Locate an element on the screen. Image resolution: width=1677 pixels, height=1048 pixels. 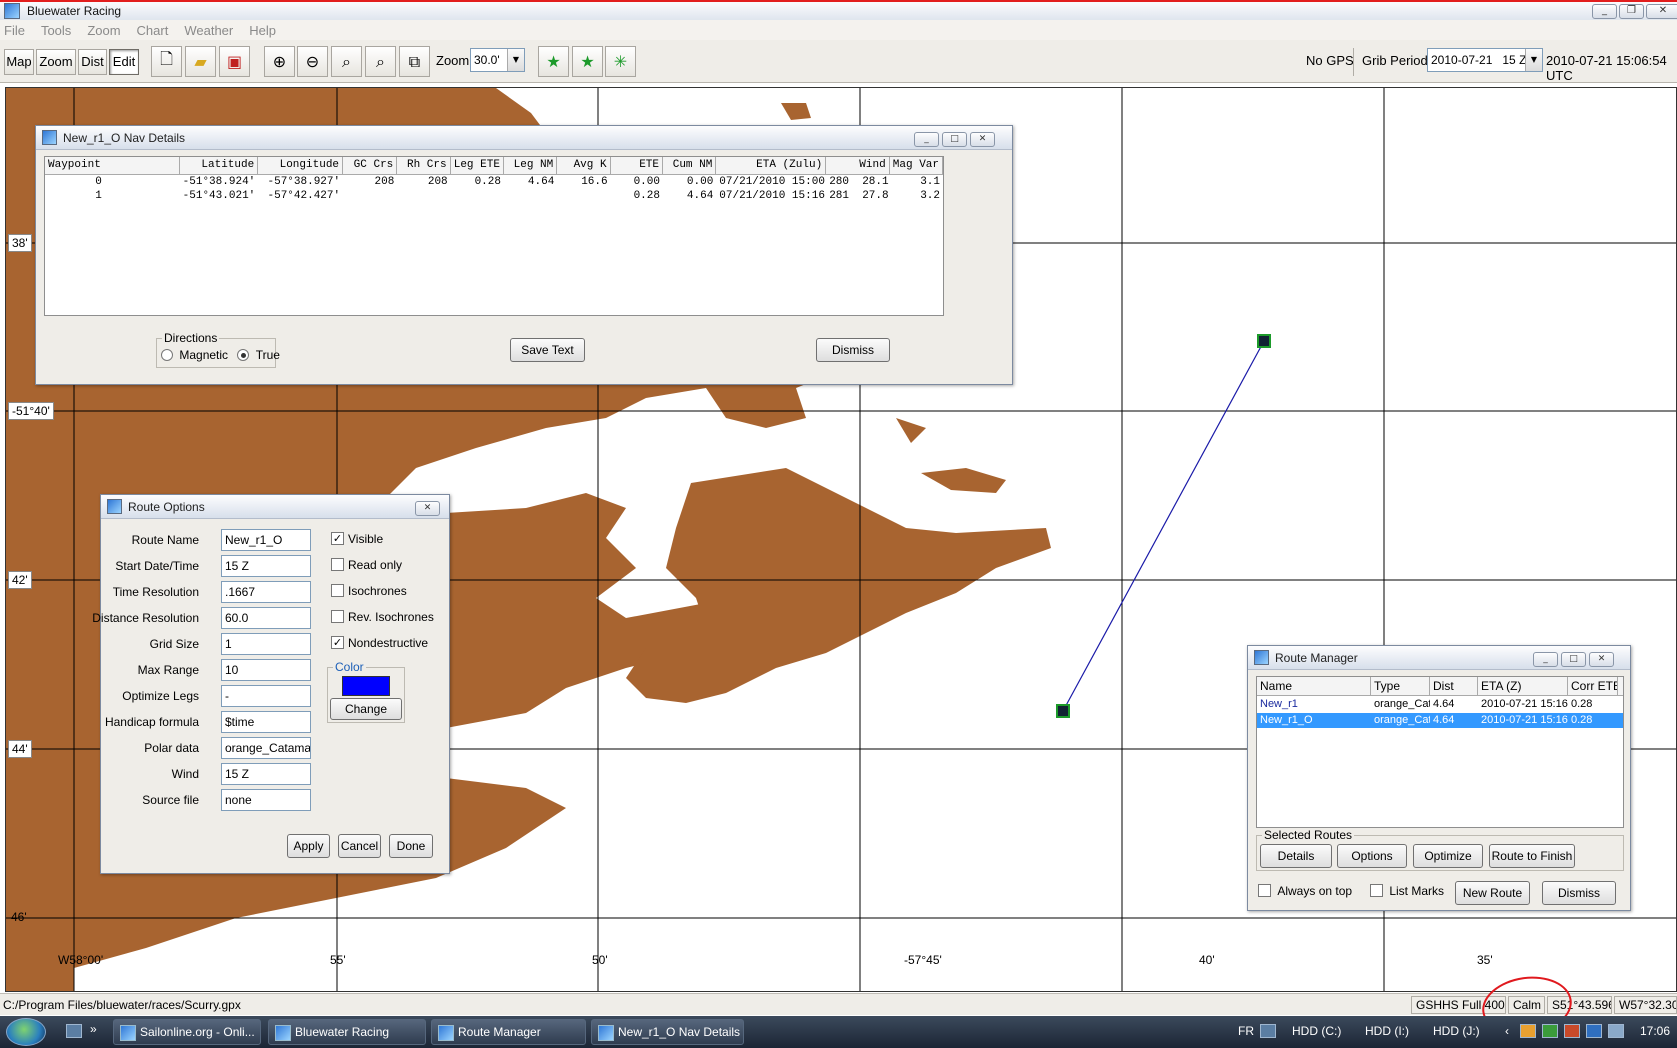
start-datetime-input: 15 Z is located at coordinates (266, 566).